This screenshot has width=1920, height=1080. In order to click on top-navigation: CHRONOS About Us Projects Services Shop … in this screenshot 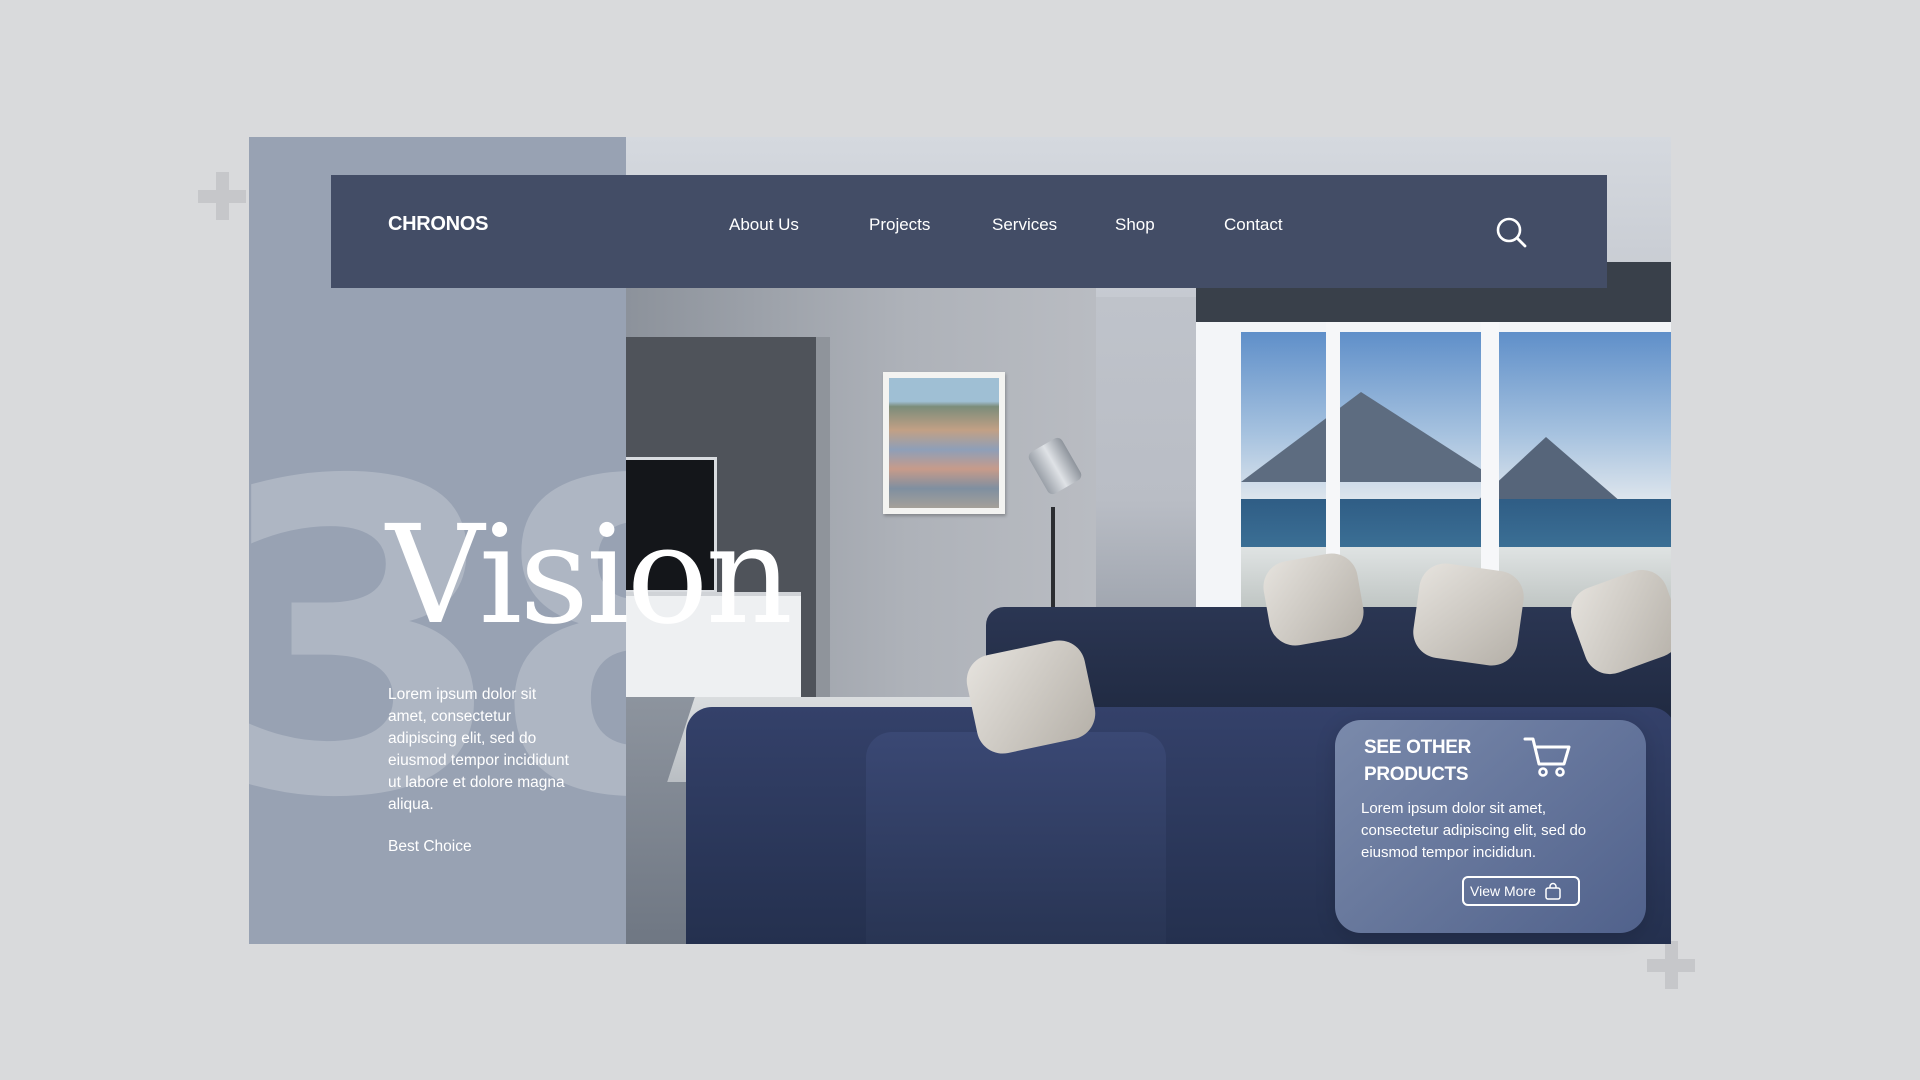, I will do `click(969, 231)`.